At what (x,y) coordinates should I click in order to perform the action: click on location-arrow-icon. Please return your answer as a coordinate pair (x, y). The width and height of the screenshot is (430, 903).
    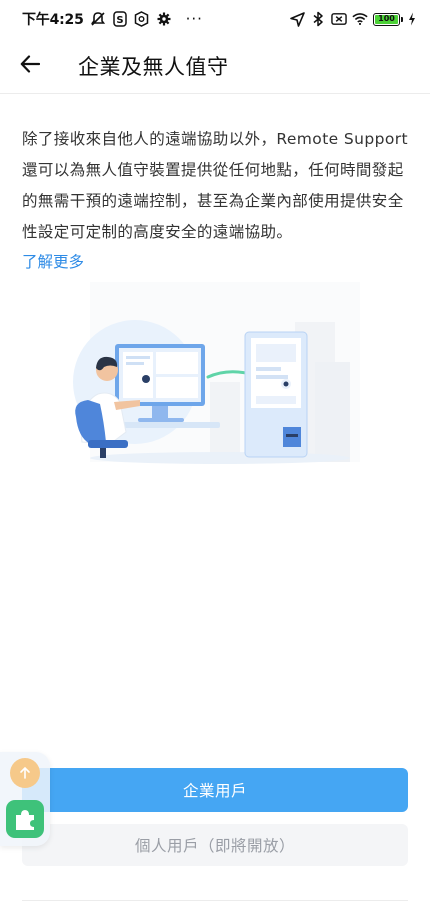
    Looking at the image, I should click on (297, 19).